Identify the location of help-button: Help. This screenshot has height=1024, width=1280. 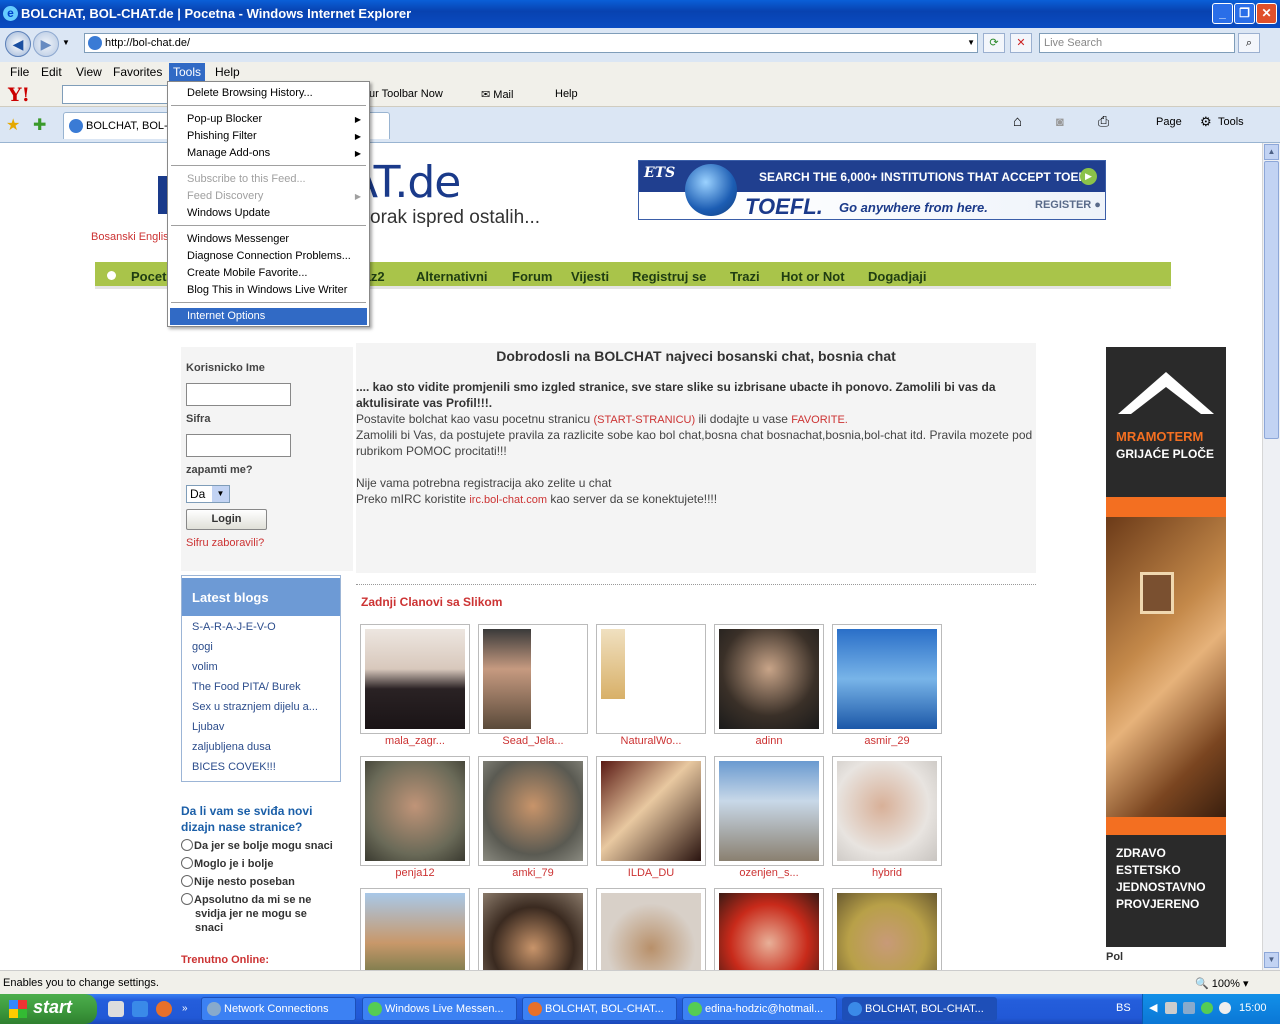
(566, 94).